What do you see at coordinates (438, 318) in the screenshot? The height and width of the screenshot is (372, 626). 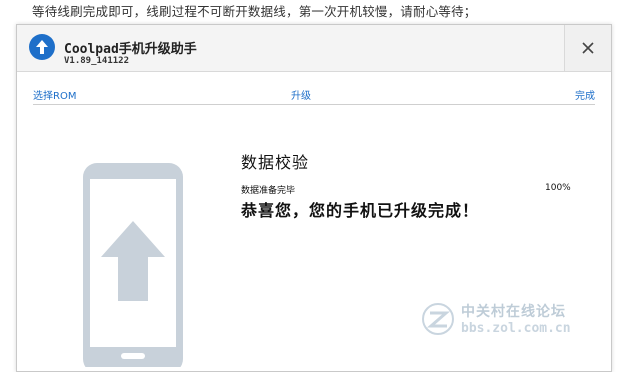 I see `zol-logo-icon` at bounding box center [438, 318].